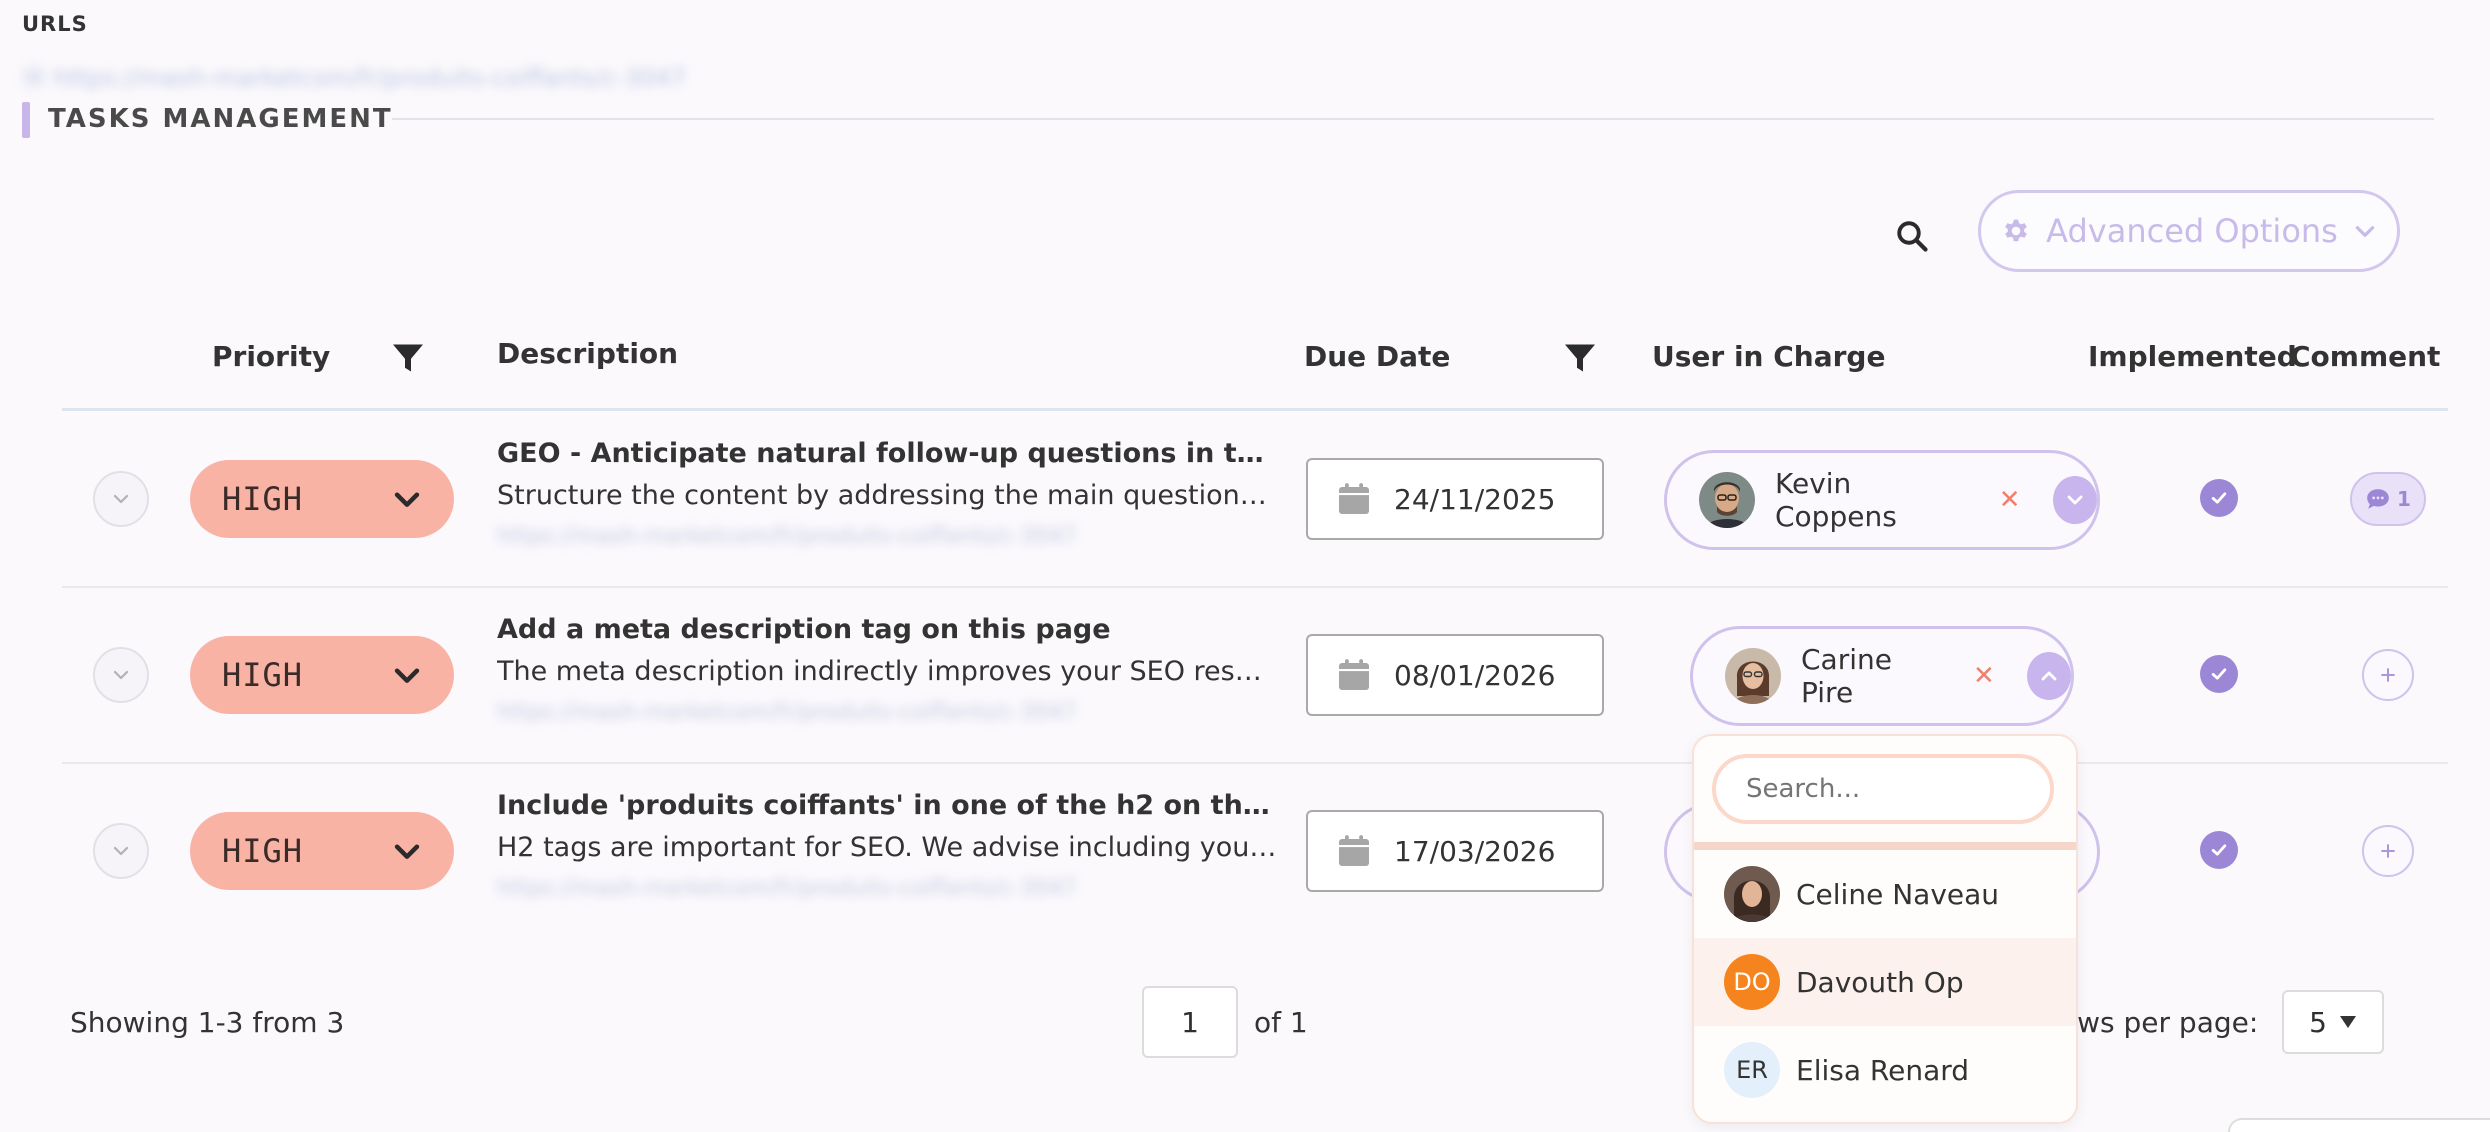 The height and width of the screenshot is (1132, 2490). Describe the element at coordinates (1752, 982) in the screenshot. I see `avatar: DO` at that location.